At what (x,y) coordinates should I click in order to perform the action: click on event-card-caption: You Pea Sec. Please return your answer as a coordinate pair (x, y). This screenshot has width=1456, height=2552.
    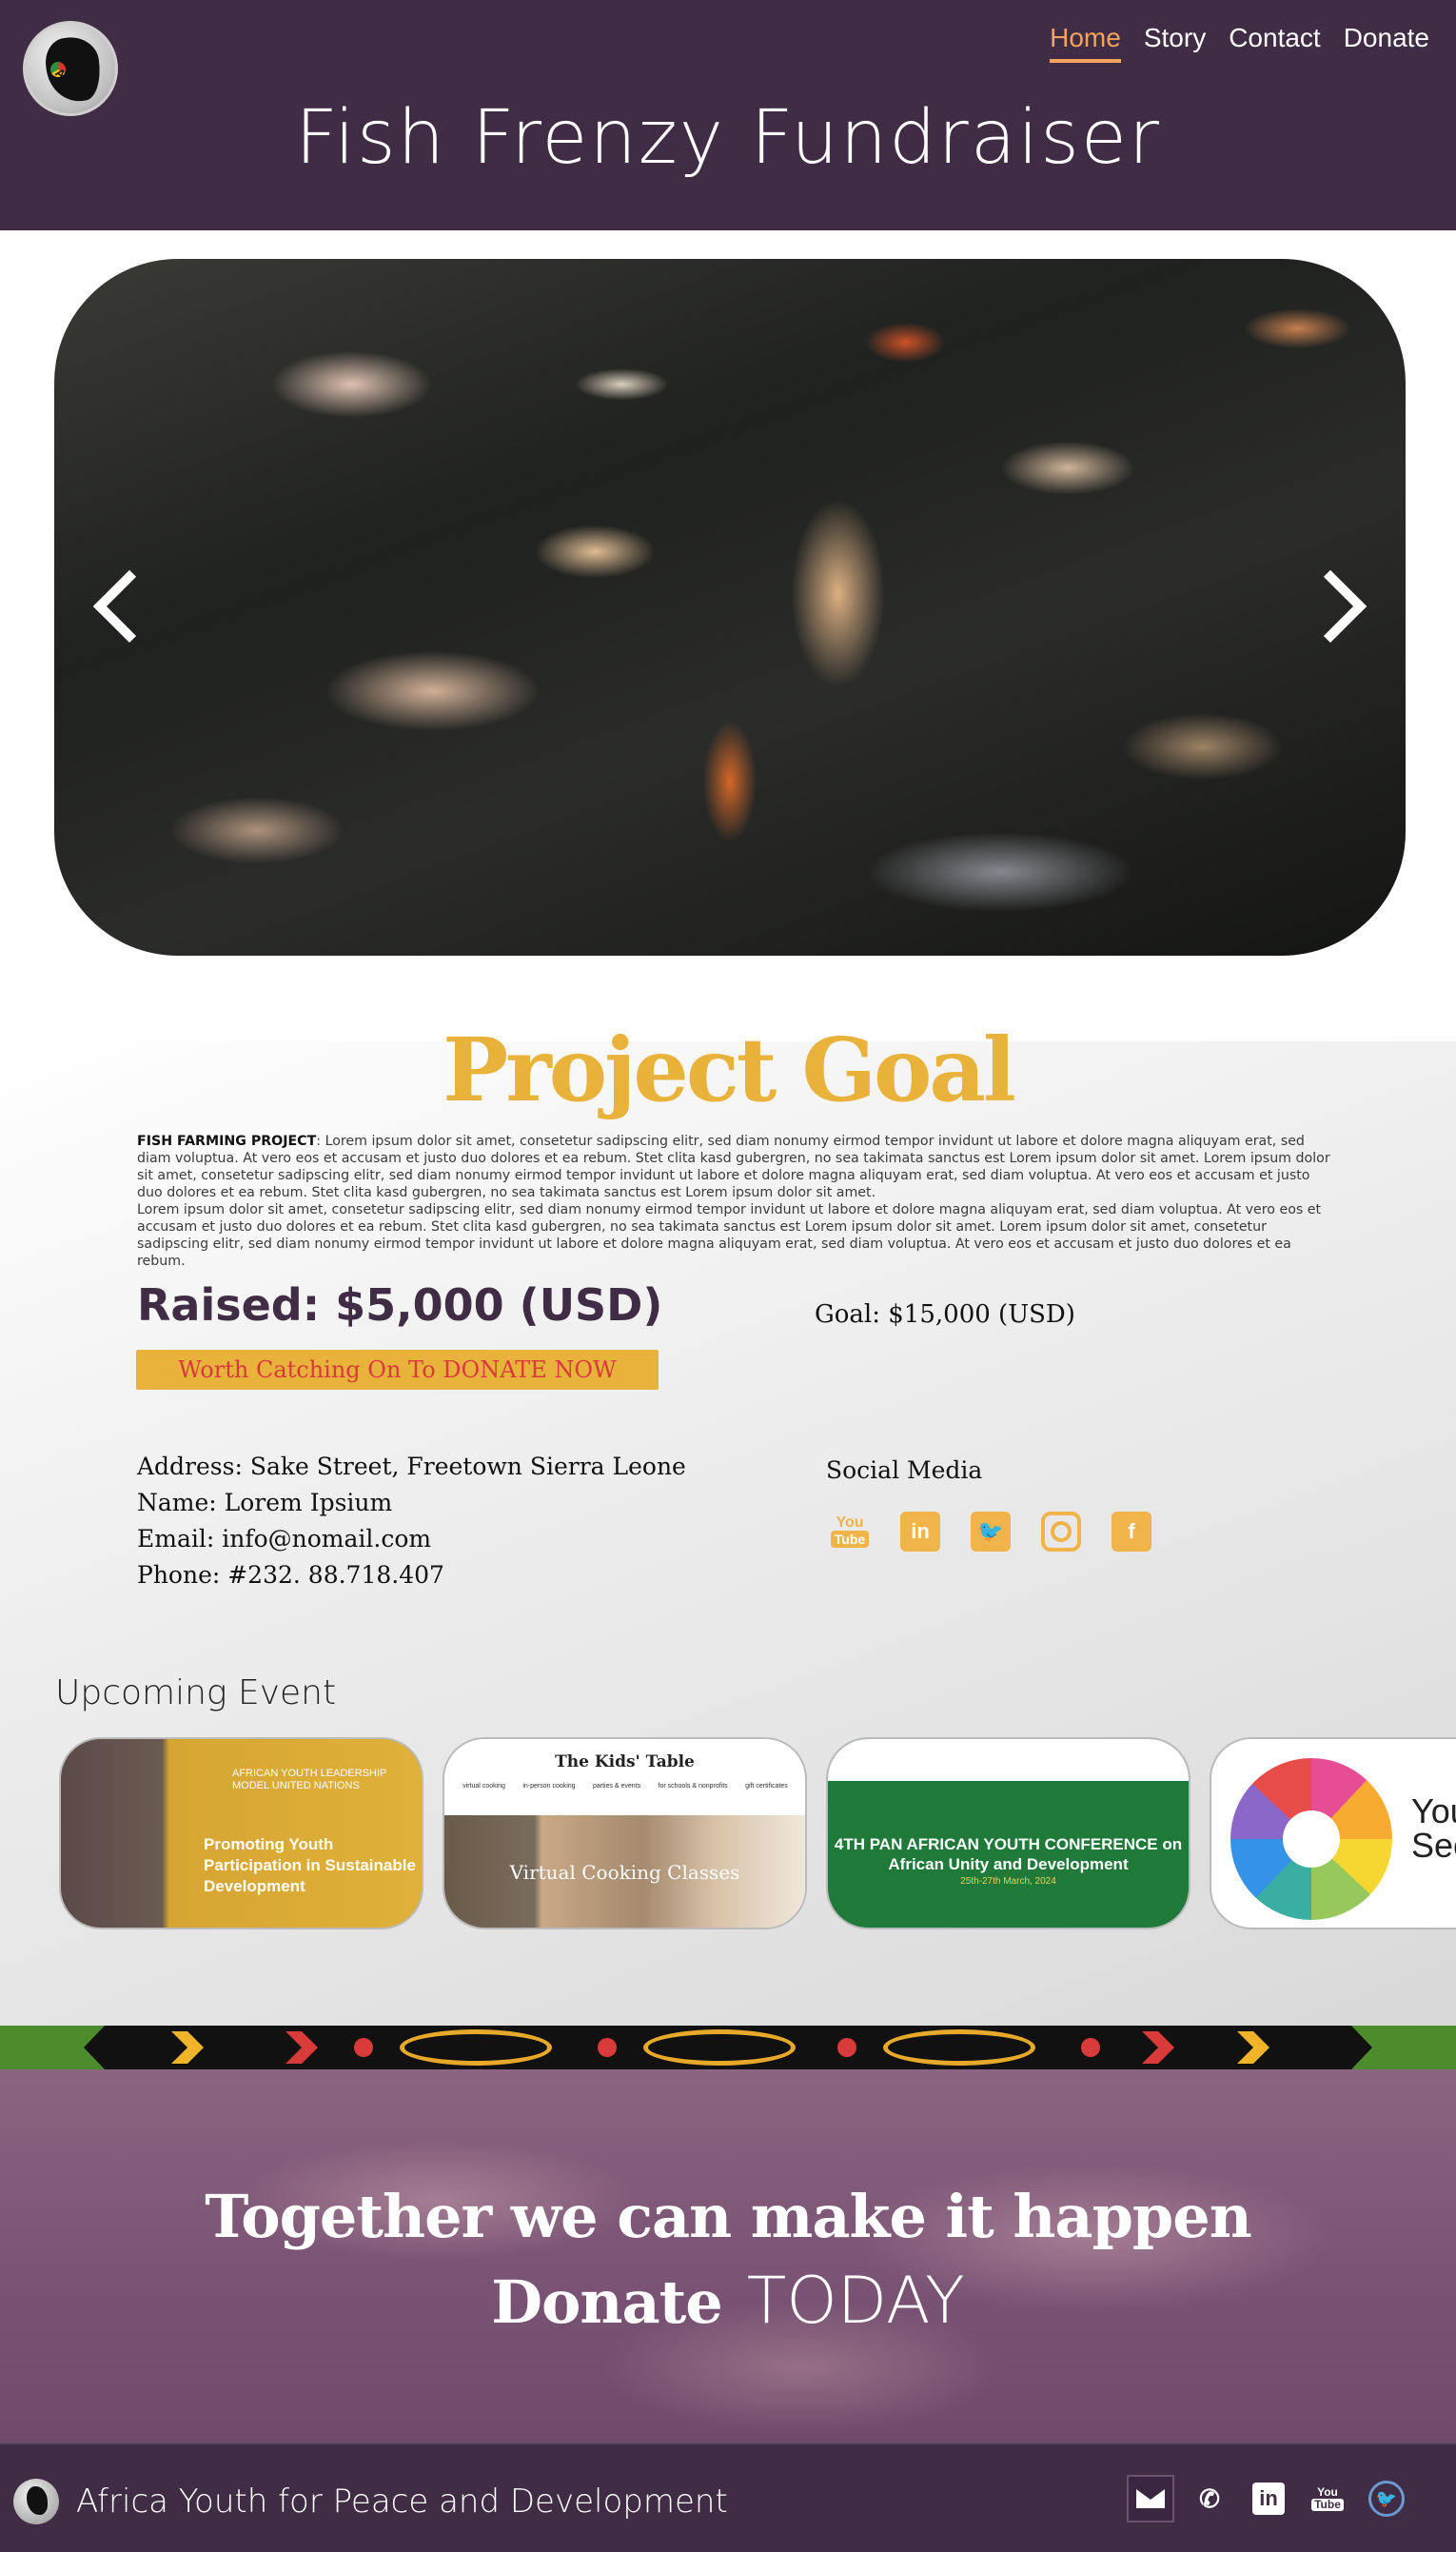
    Looking at the image, I should click on (1433, 1828).